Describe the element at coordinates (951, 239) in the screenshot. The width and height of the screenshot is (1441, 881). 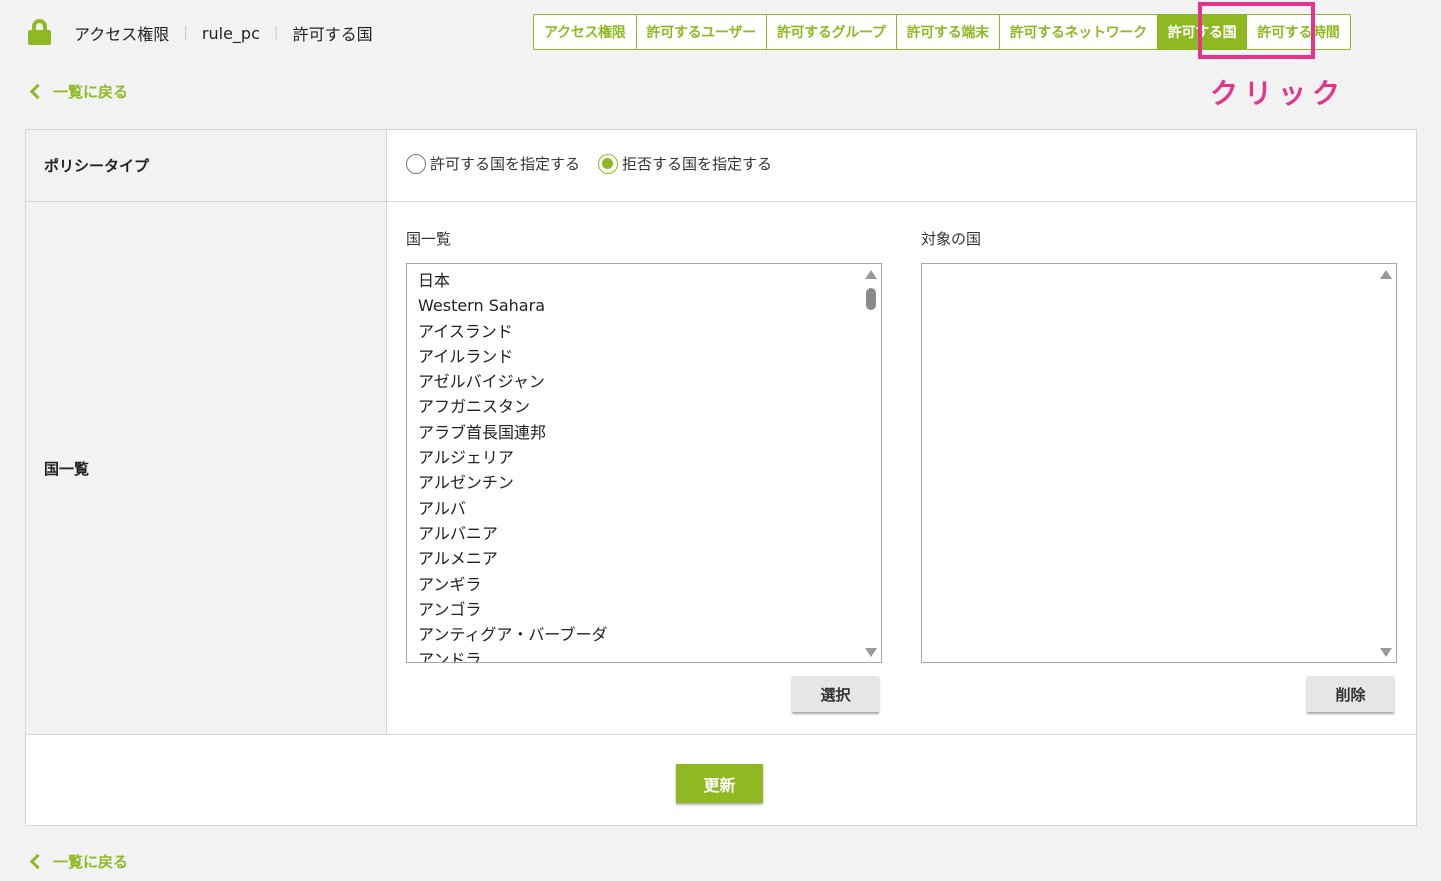
I see `target-country-title: 対象の国` at that location.